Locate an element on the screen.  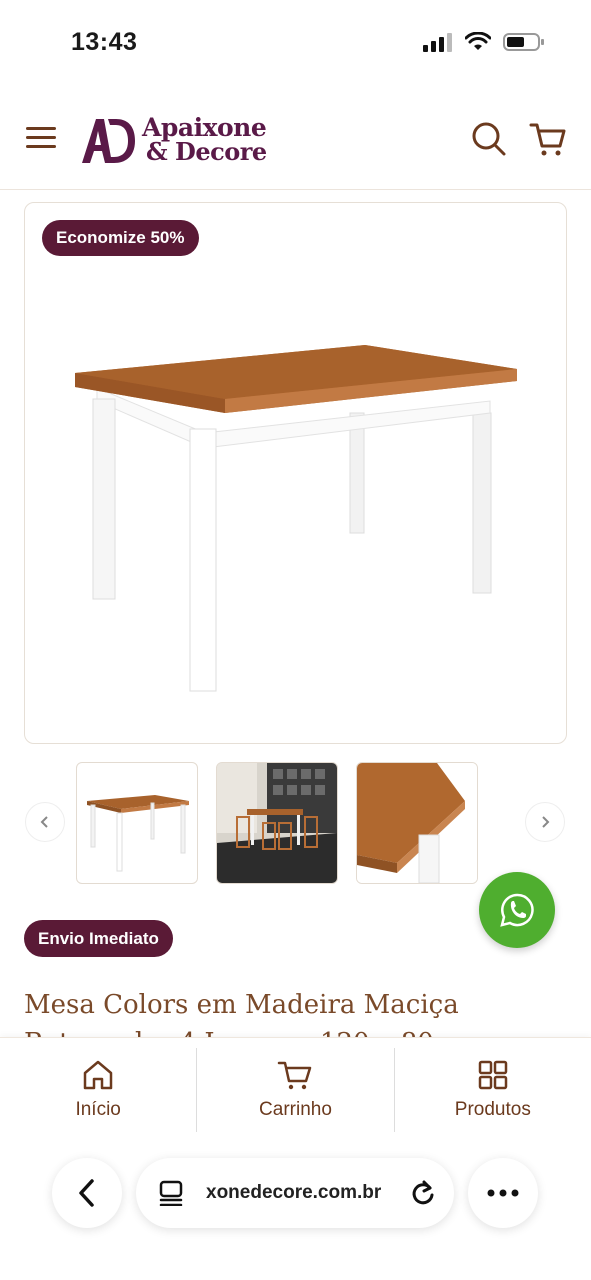
nav-label-carrinho: Carrinho is located at coordinates (295, 1109).